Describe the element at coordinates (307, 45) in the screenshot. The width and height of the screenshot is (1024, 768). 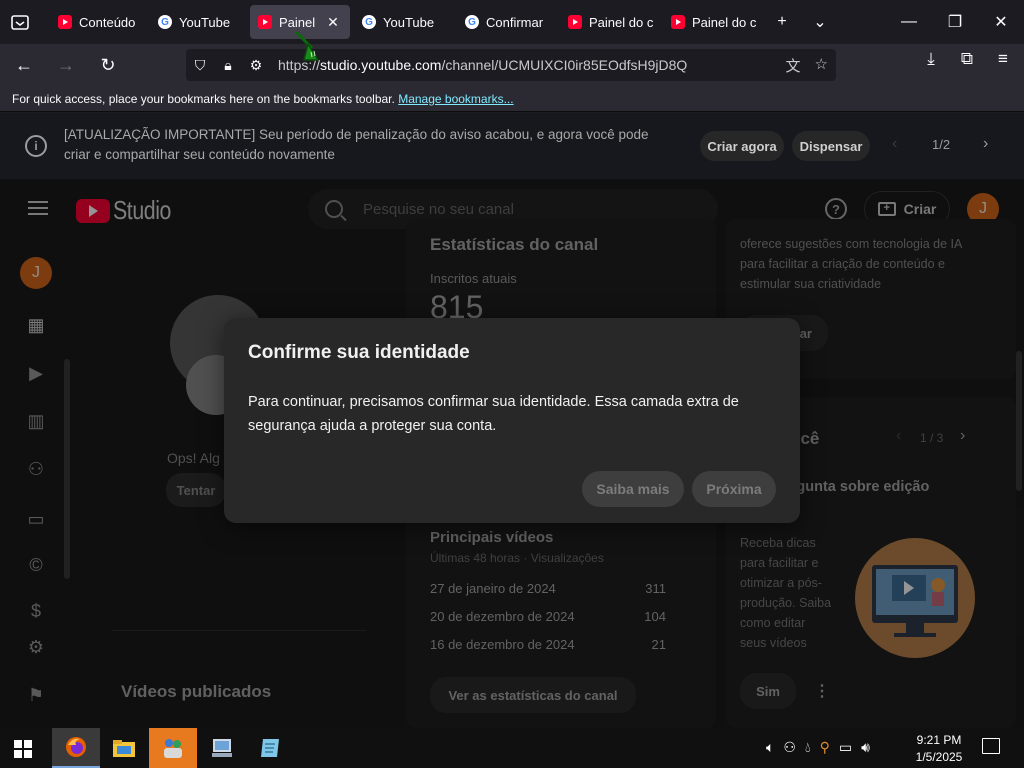
I see `mouse-cursor-icon` at that location.